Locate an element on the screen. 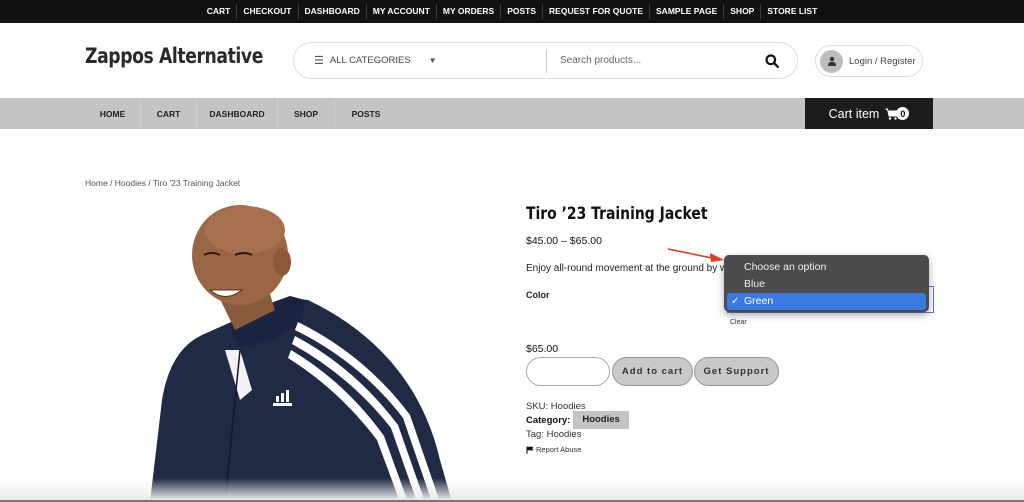 This screenshot has width=1024, height=502. report-abuse-link: Report Abuse is located at coordinates (553, 449).